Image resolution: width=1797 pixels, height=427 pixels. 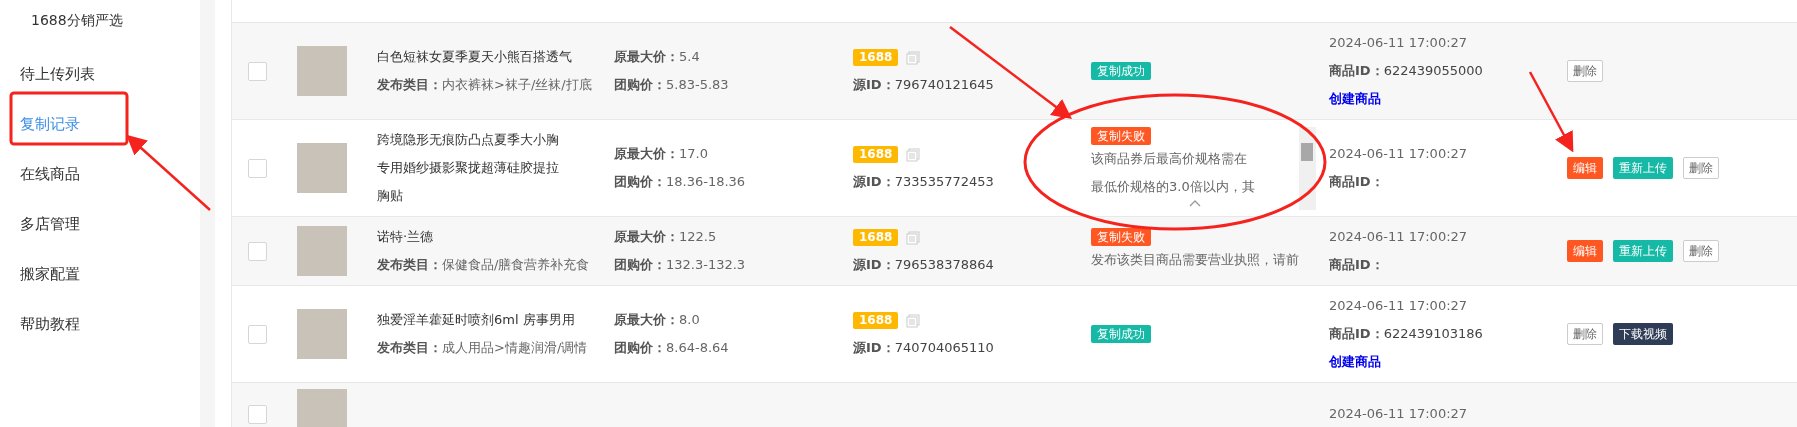 I want to click on source-id-value: 796740121645, so click(x=944, y=84).